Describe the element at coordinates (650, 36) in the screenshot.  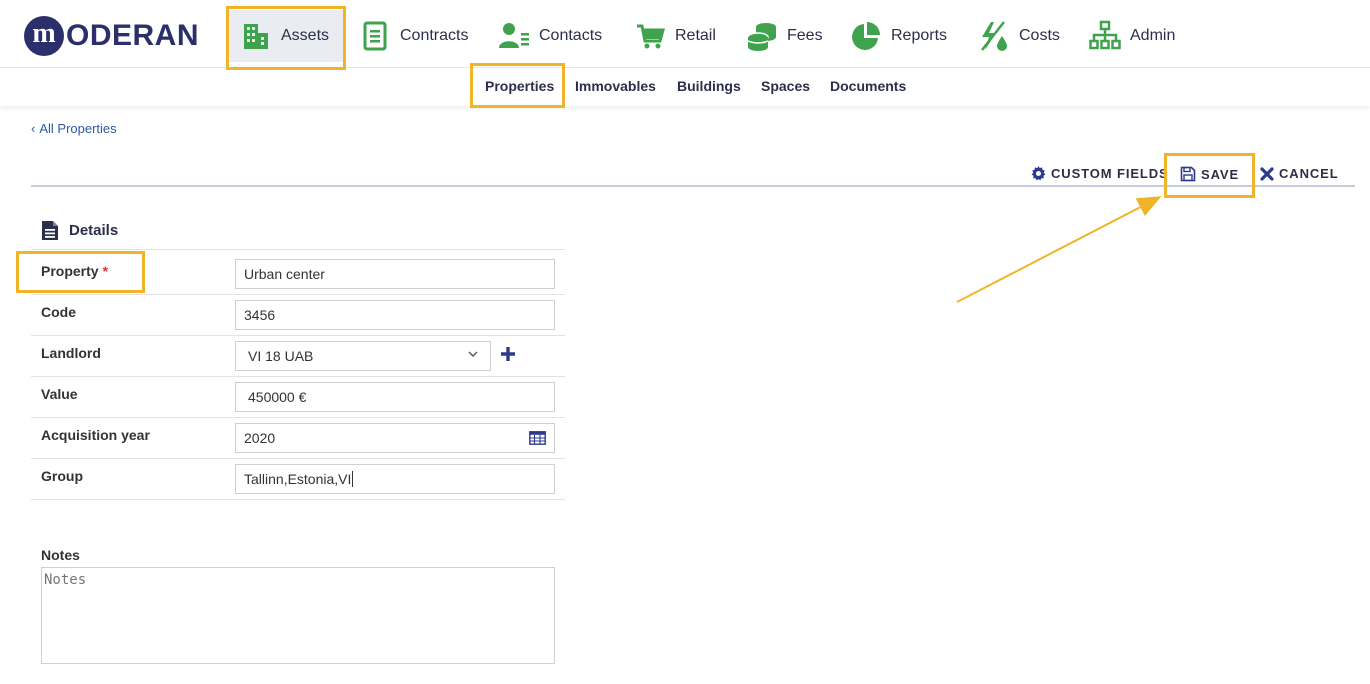
I see `cart-icon` at that location.